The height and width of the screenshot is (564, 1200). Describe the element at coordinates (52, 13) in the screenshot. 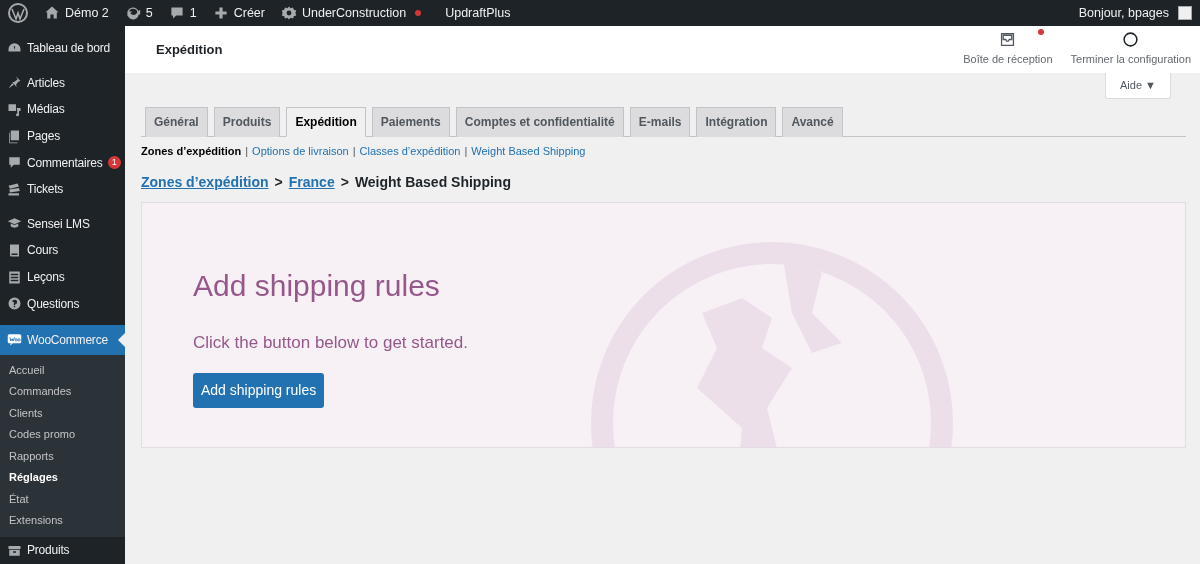

I see `home-icon` at that location.